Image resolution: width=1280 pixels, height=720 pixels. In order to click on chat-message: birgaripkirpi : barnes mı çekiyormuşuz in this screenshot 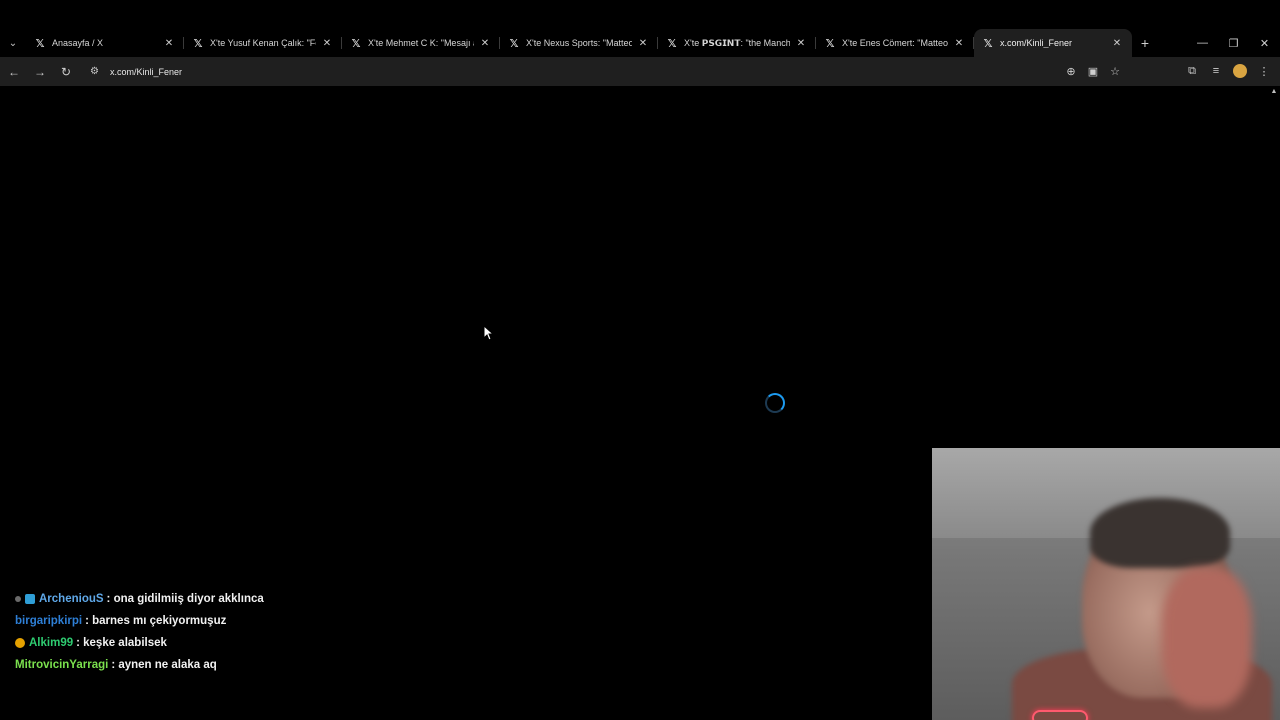, I will do `click(215, 621)`.